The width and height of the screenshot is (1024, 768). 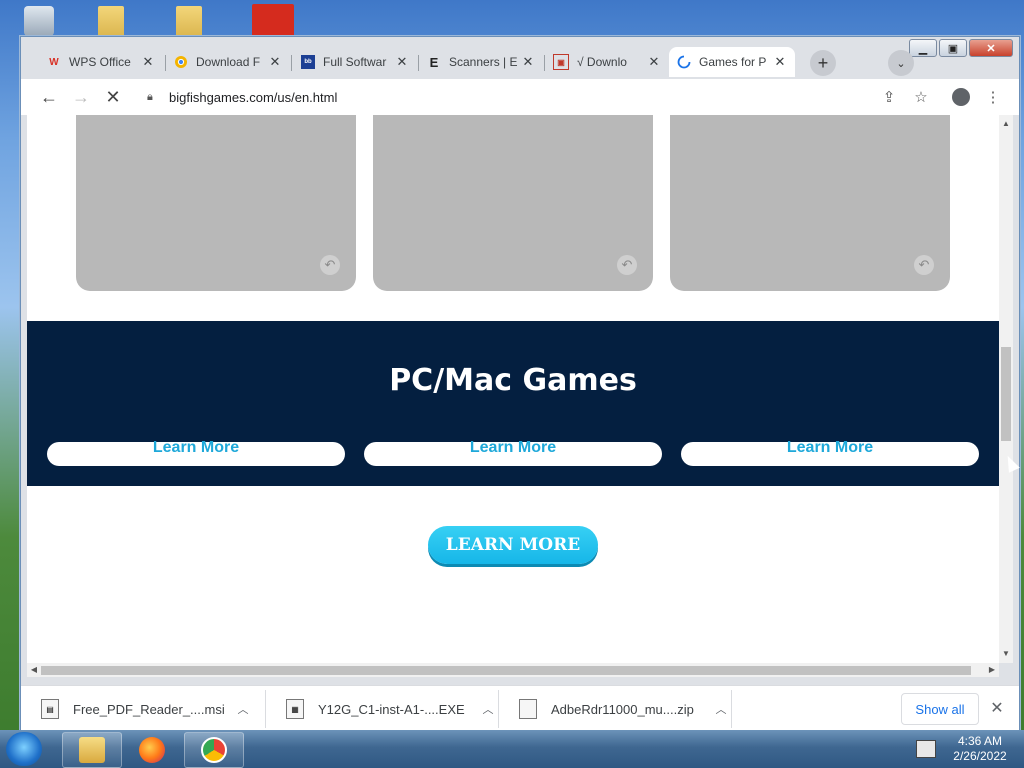 What do you see at coordinates (50, 709) in the screenshot?
I see `msi-file-icon: ▤` at bounding box center [50, 709].